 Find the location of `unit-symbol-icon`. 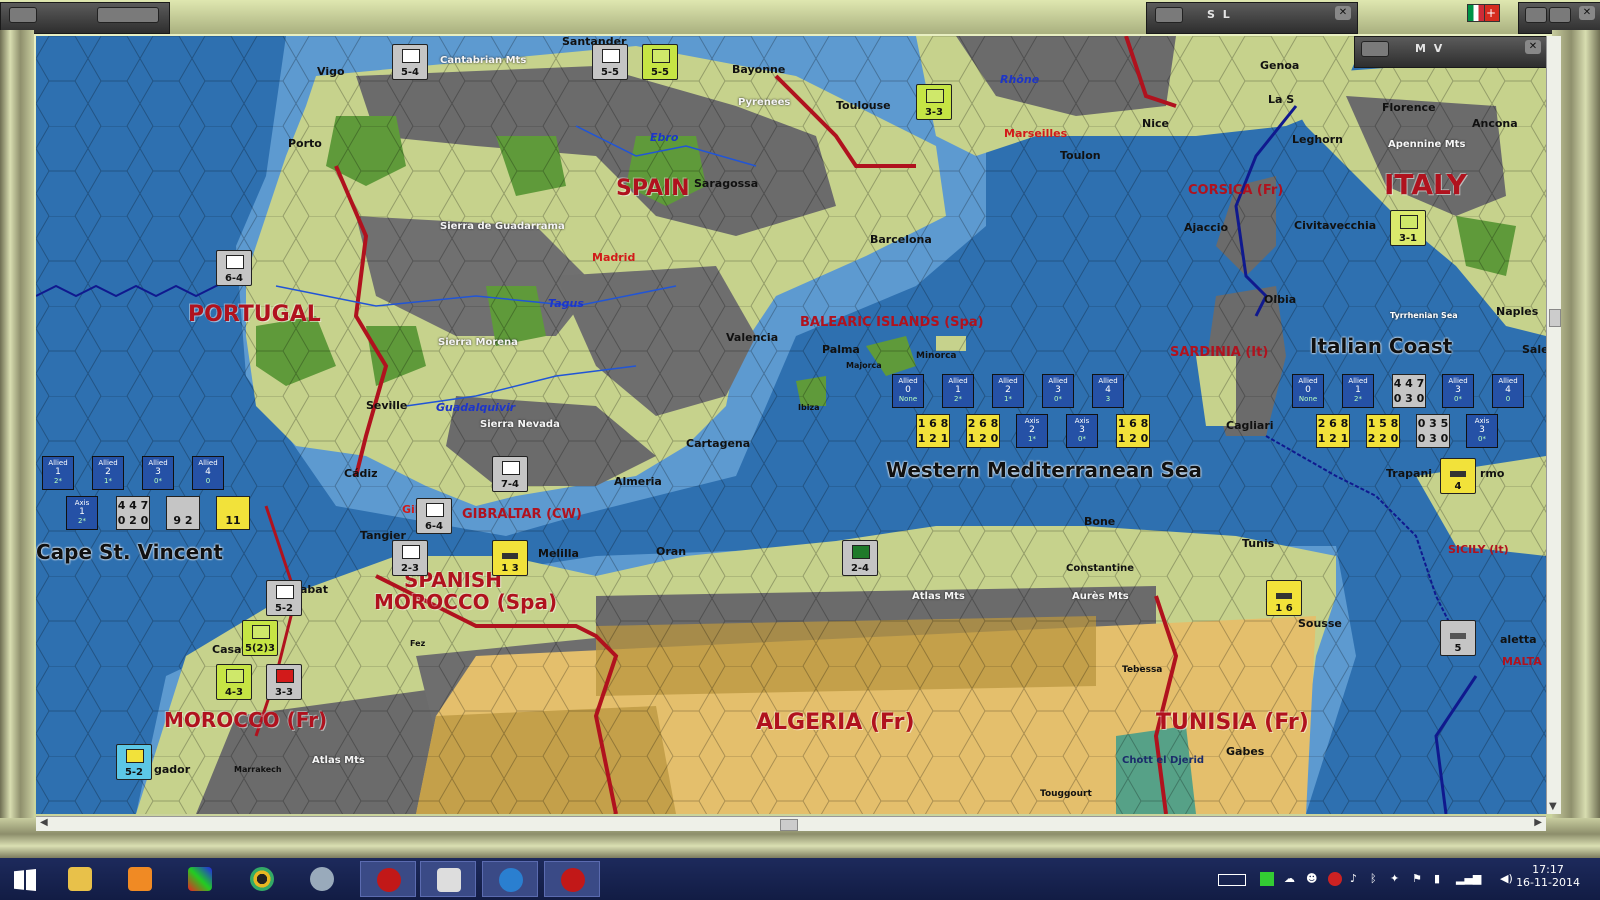

unit-symbol-icon is located at coordinates (411, 552).